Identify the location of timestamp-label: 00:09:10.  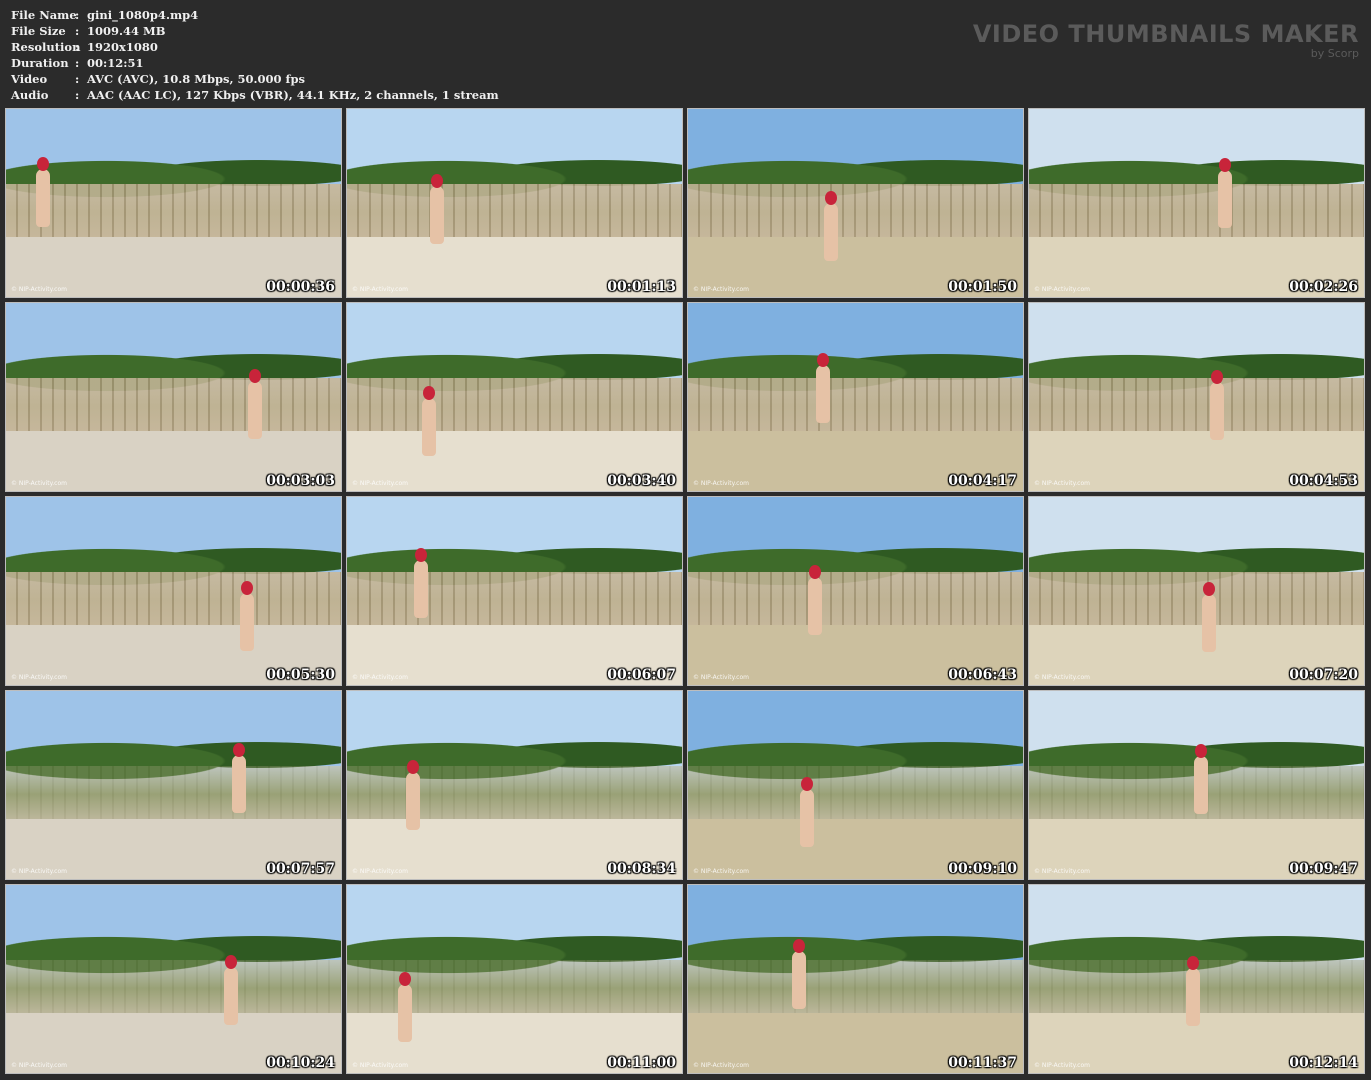
(982, 869).